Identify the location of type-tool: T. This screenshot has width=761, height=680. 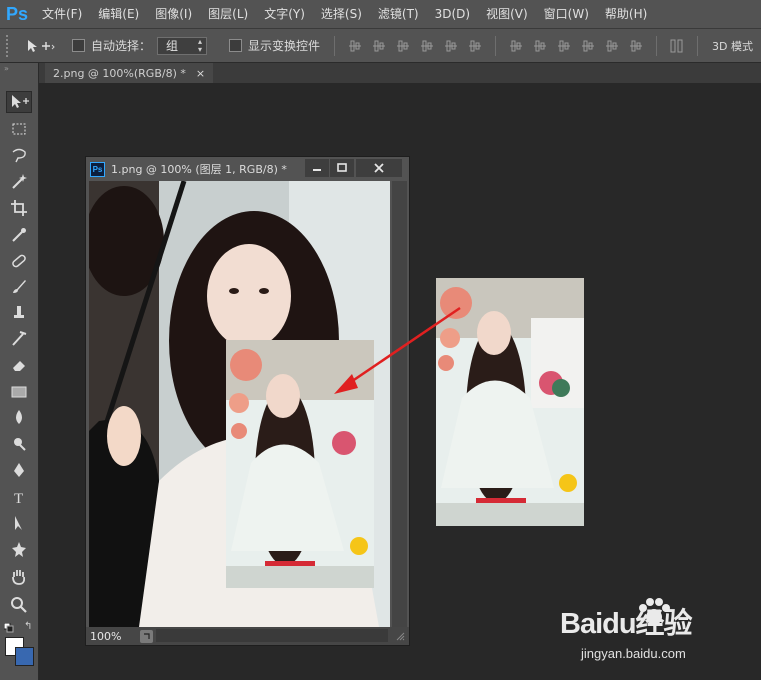
(19, 497).